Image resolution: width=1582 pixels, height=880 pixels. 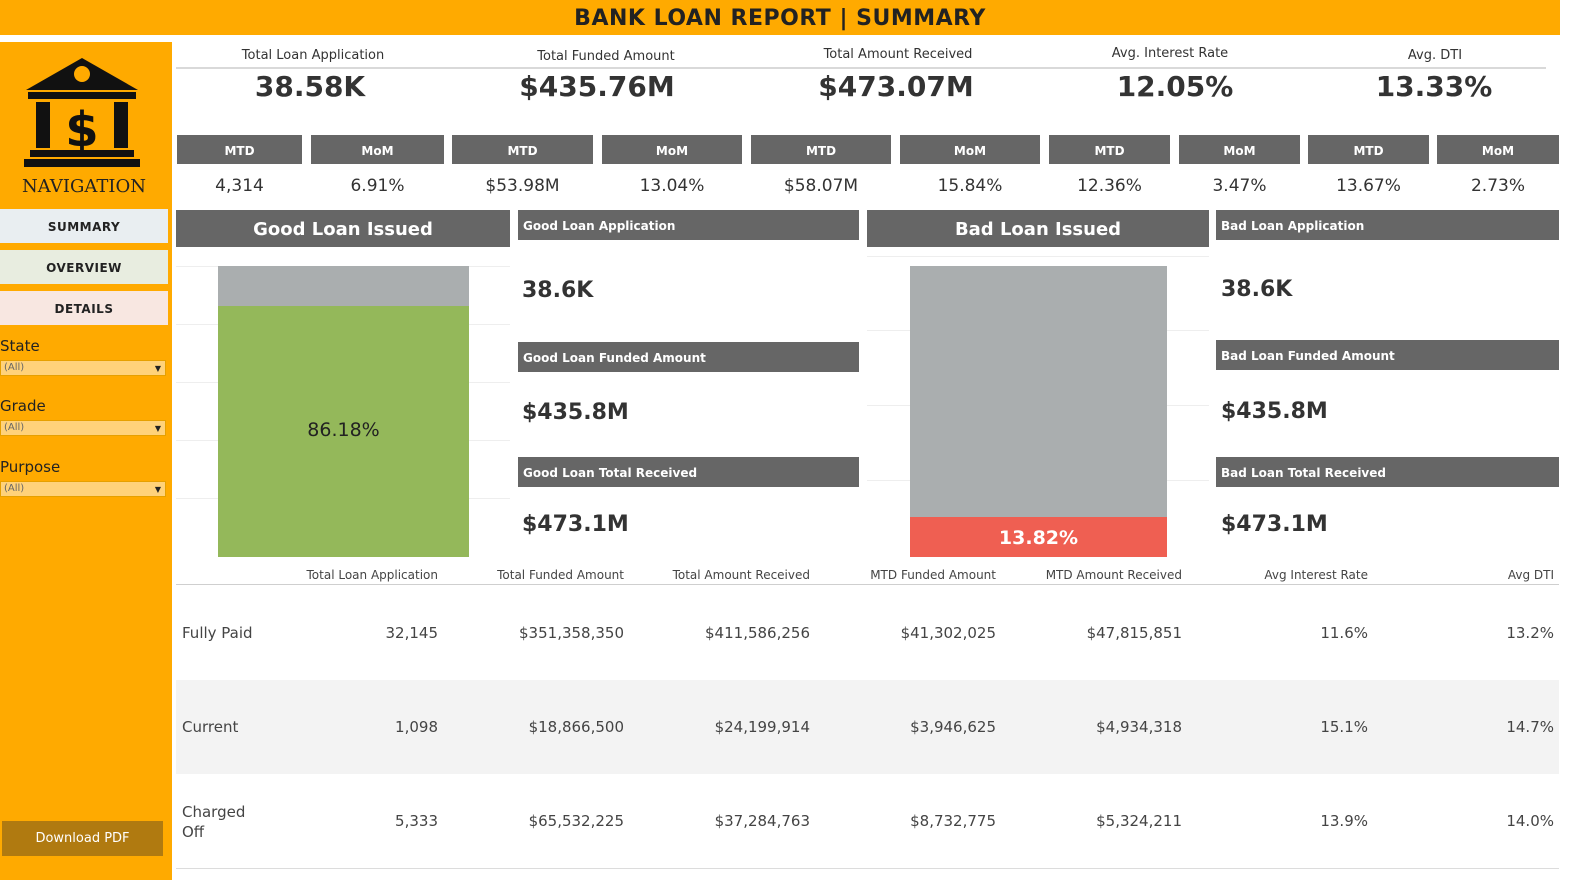 What do you see at coordinates (1387, 355) in the screenshot?
I see `bad-loan-funded-header: Bad Loan Funded Amount` at bounding box center [1387, 355].